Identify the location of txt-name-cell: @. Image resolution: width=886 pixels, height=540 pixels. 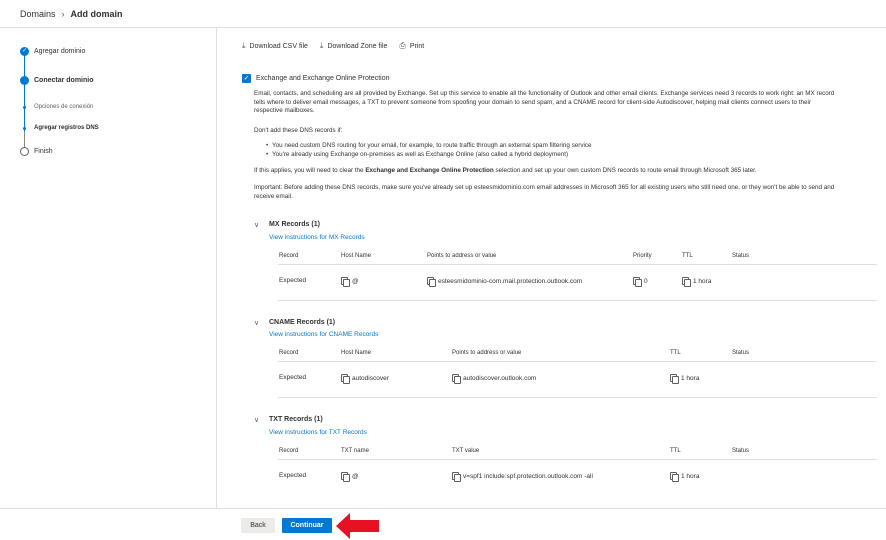
(350, 477).